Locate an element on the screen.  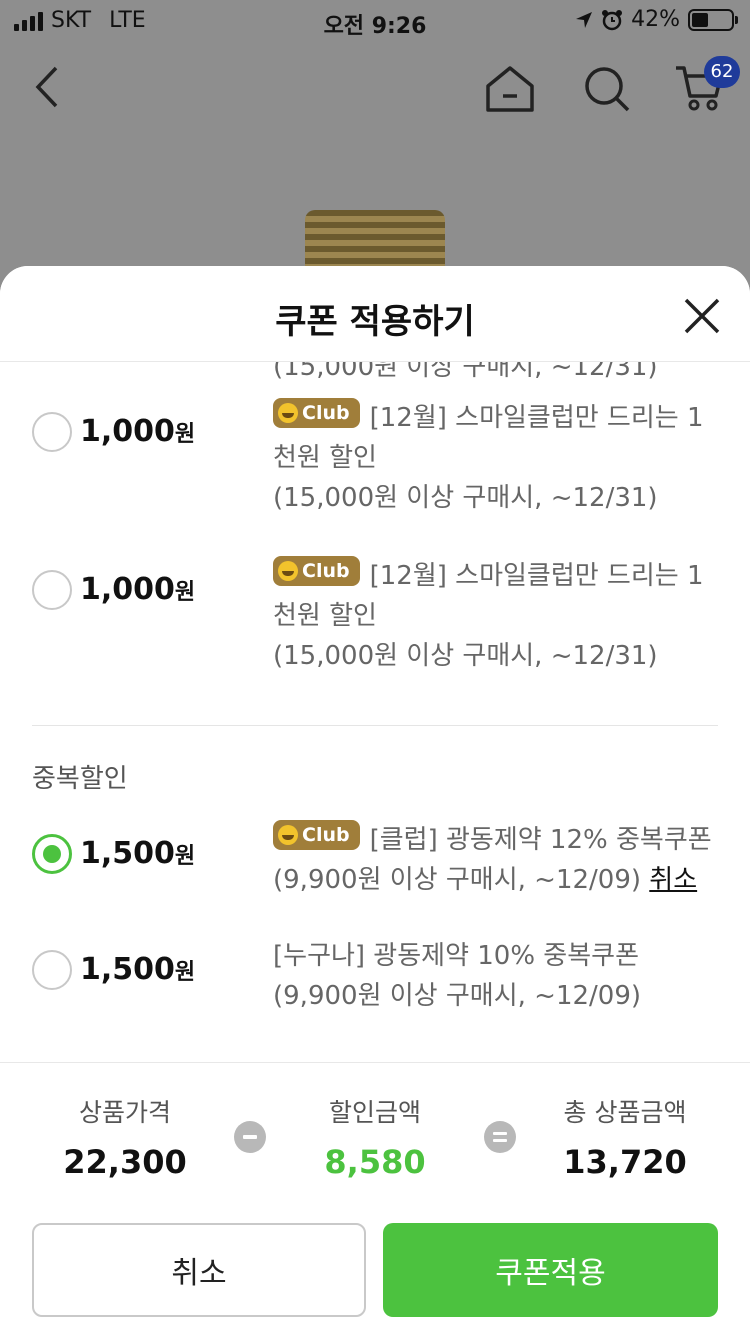
cutoff-condition: (15,000원 이상 구매시, ~12/31) is located at coordinates (465, 372).